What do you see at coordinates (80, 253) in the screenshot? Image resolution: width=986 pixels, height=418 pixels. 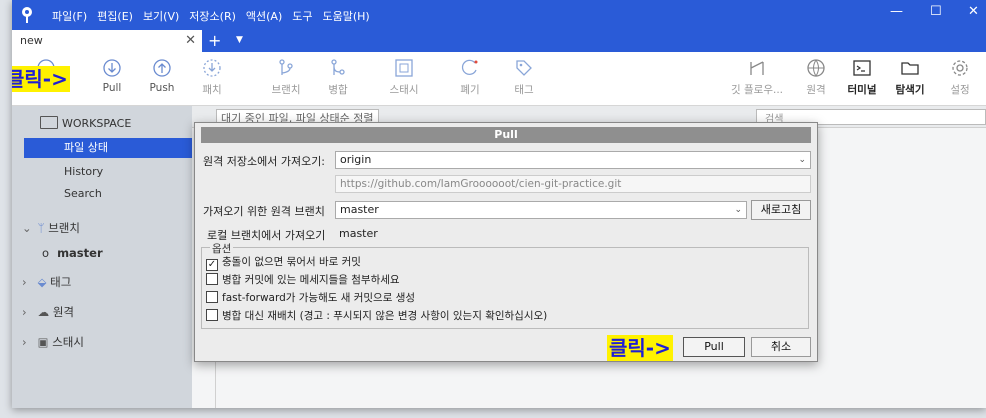 I see `branch-name: master` at bounding box center [80, 253].